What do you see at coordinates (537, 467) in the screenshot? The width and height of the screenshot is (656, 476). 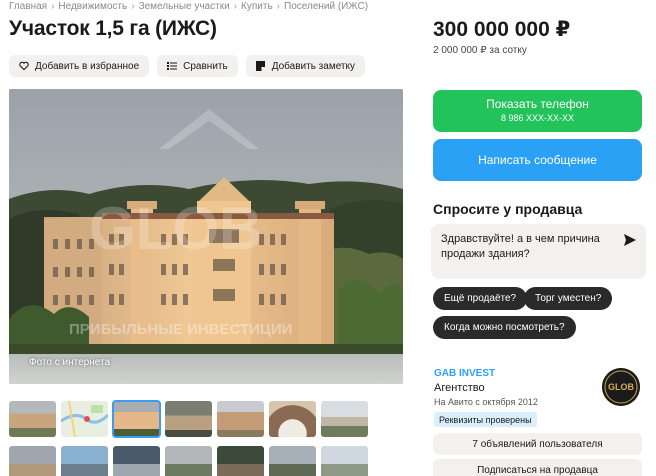 I see `subscribe-seller-button: Подписаться на продавца` at bounding box center [537, 467].